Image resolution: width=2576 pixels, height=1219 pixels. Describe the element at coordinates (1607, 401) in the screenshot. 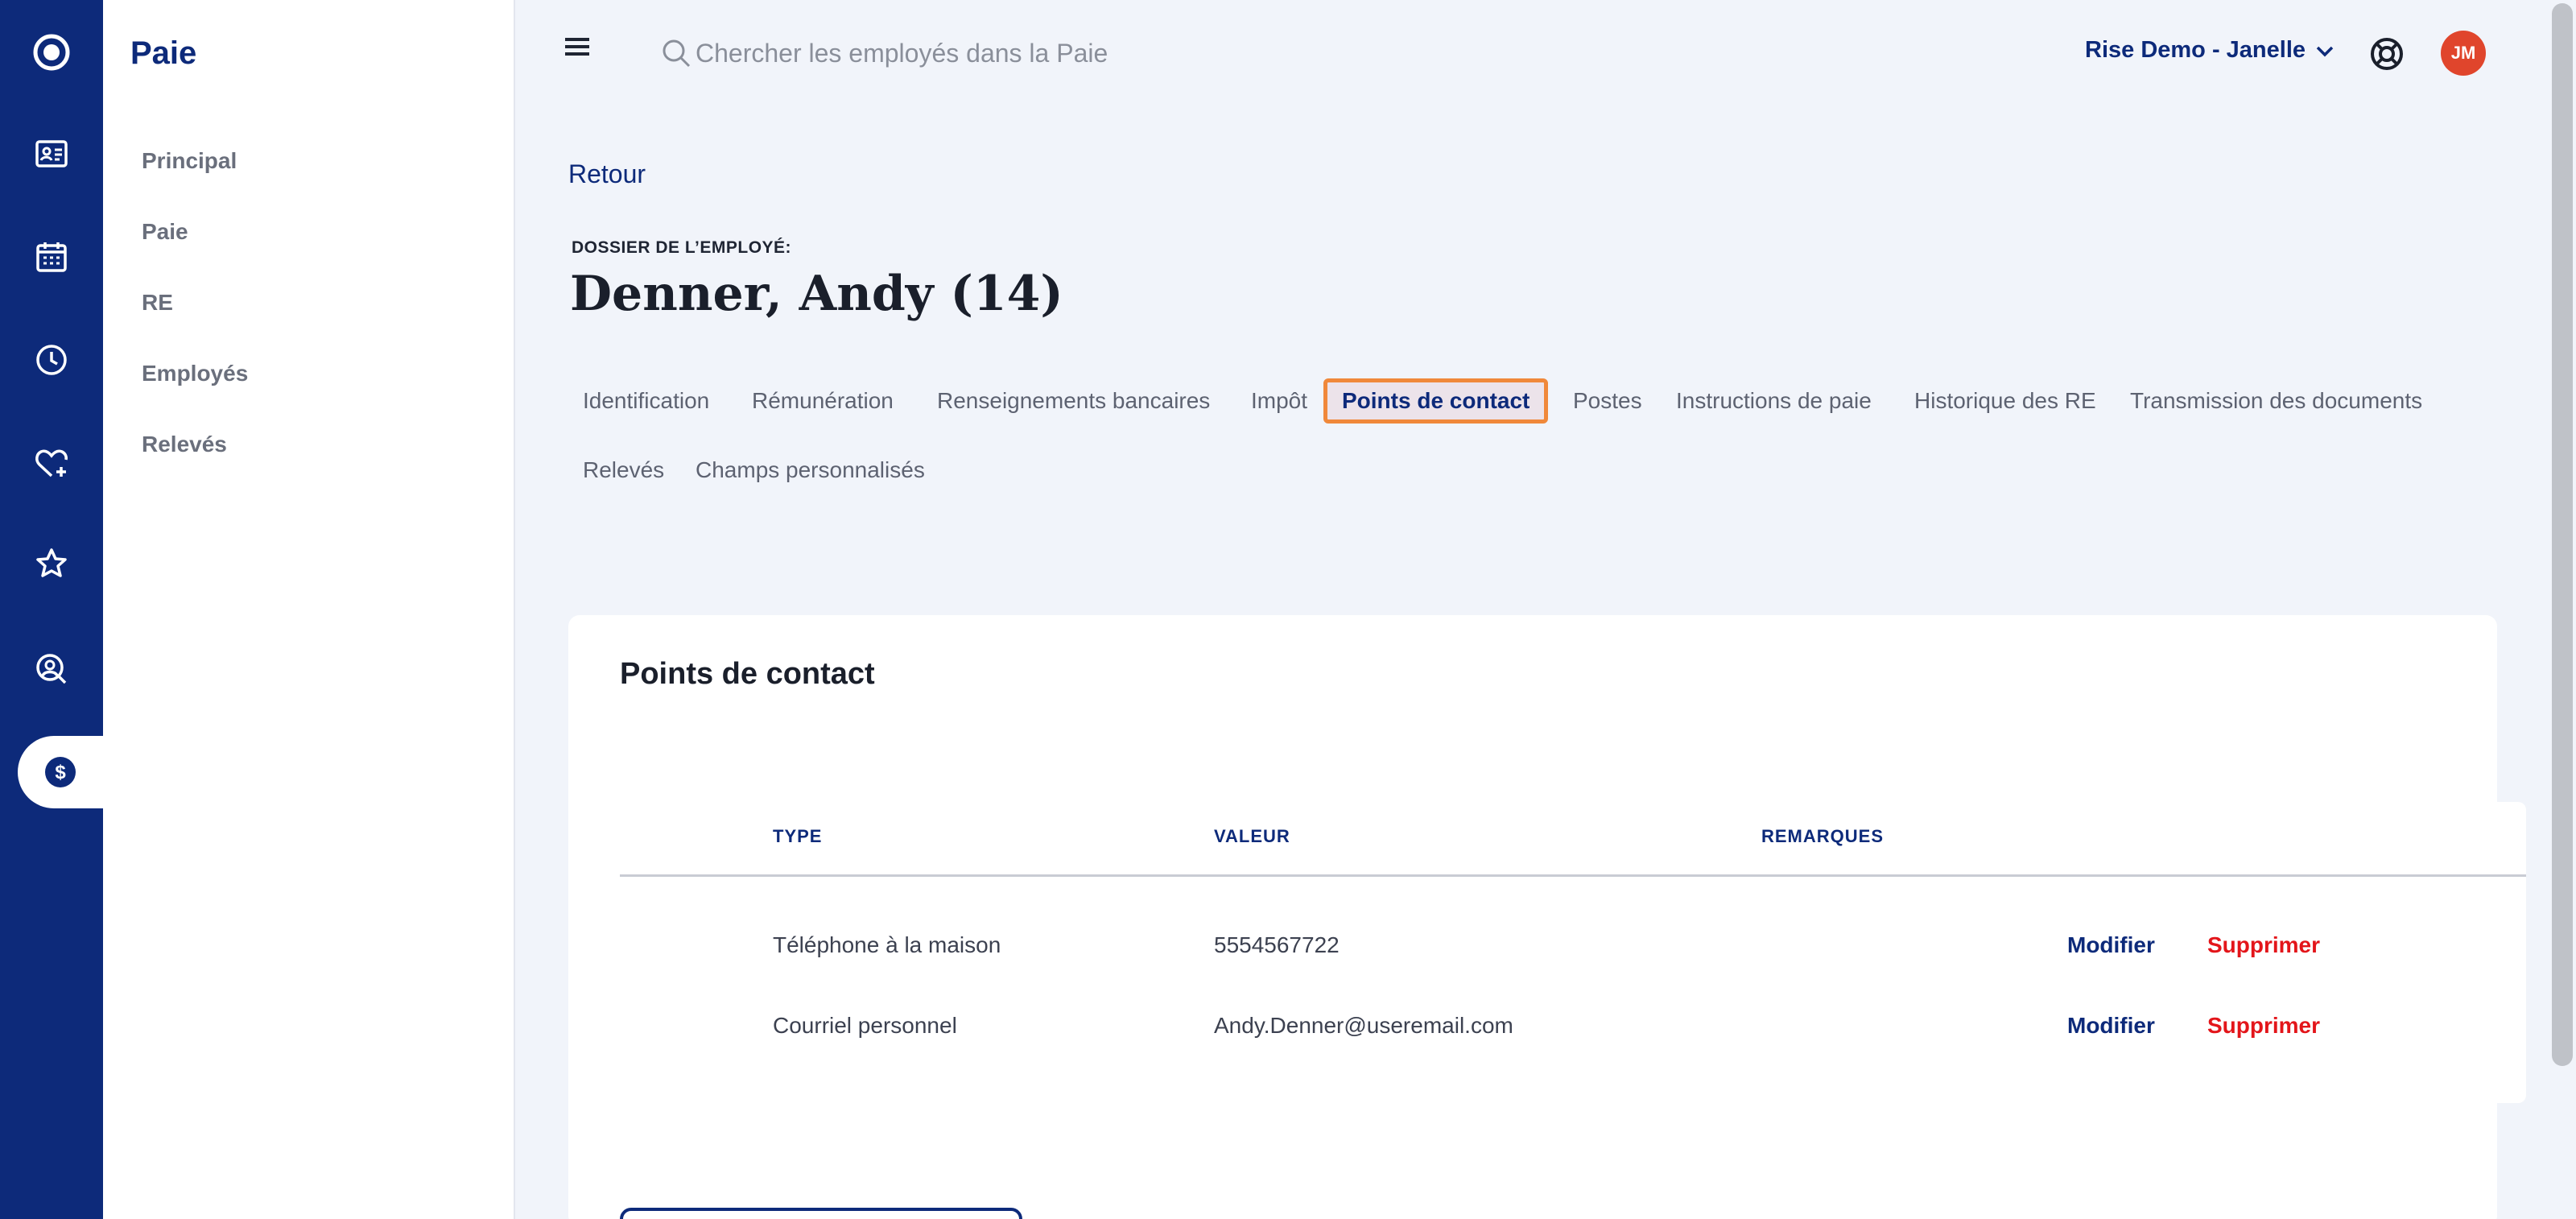

I see `tab-positions: Postes` at that location.